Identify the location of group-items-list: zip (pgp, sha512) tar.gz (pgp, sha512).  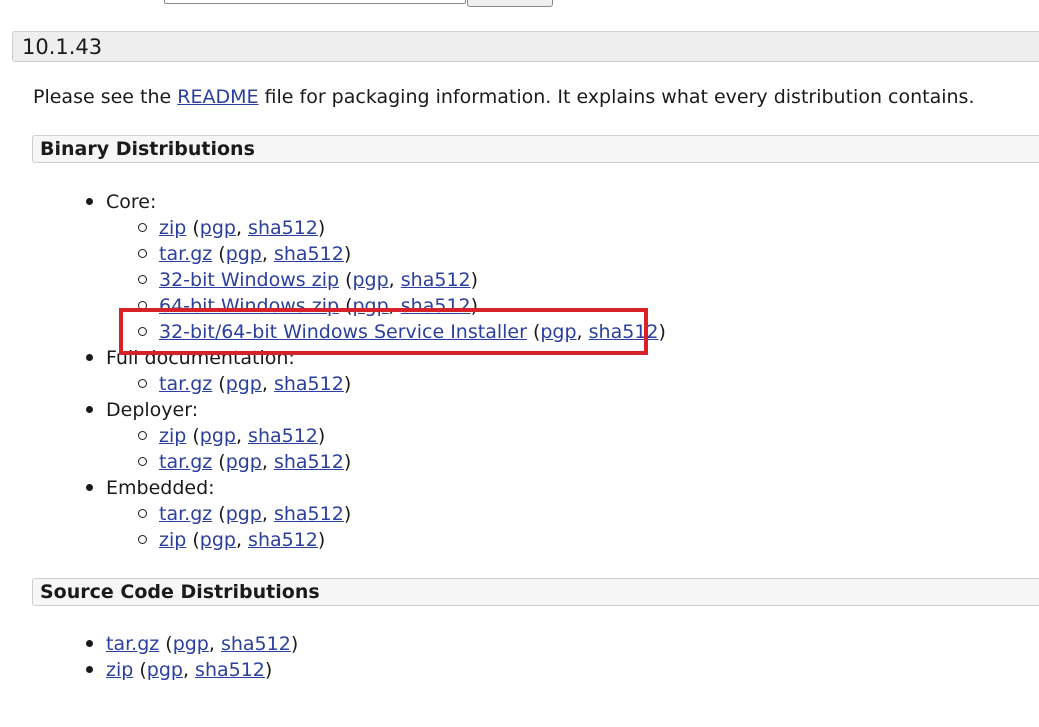
(386, 449).